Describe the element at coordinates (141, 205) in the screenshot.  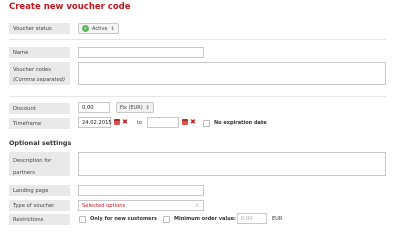
I see `type-of-voucher-select: Selected options ⇕` at that location.